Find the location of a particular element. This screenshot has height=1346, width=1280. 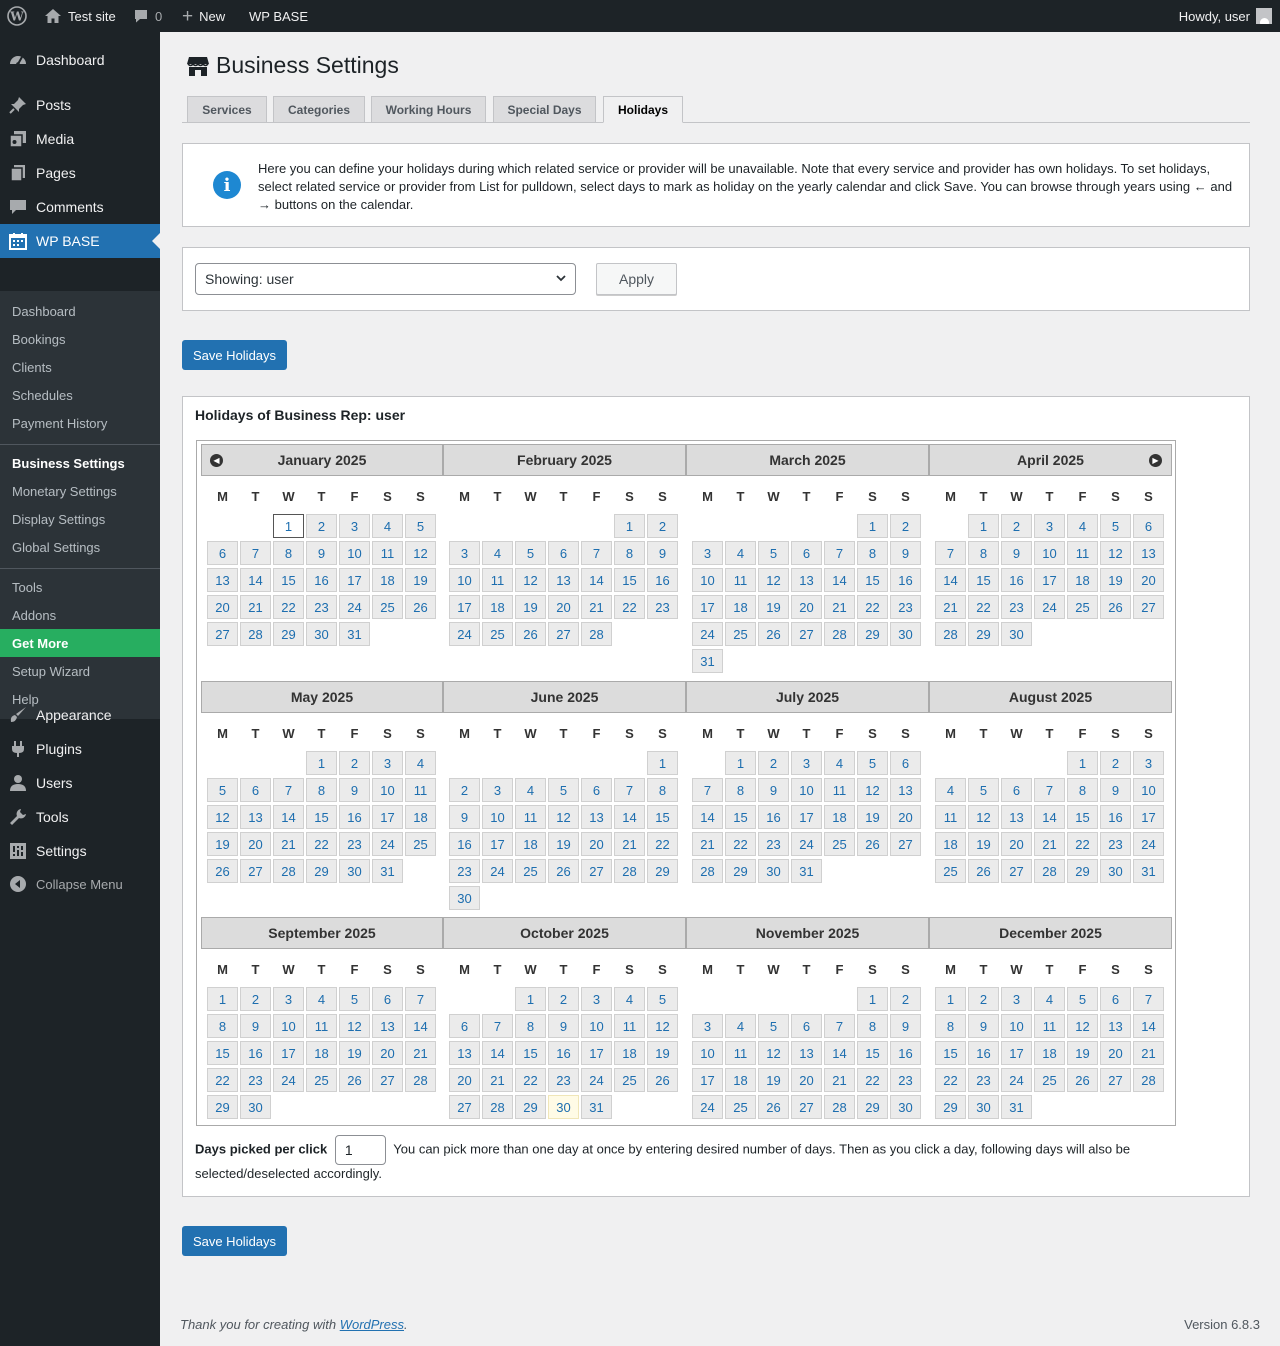

calendar-day: 5 is located at coordinates (222, 790).